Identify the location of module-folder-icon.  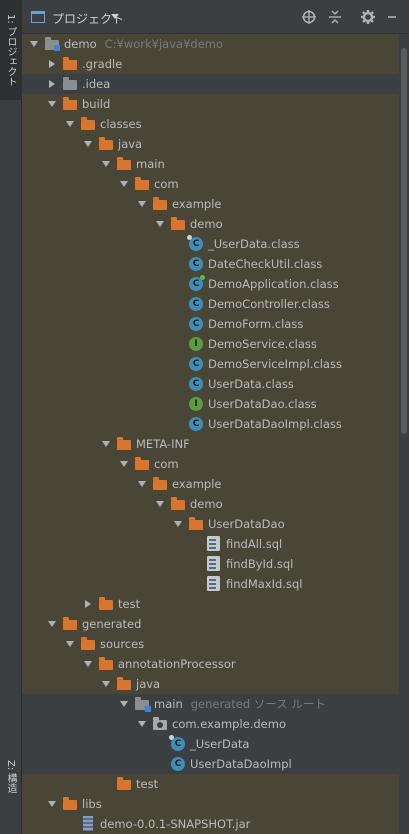
(52, 44).